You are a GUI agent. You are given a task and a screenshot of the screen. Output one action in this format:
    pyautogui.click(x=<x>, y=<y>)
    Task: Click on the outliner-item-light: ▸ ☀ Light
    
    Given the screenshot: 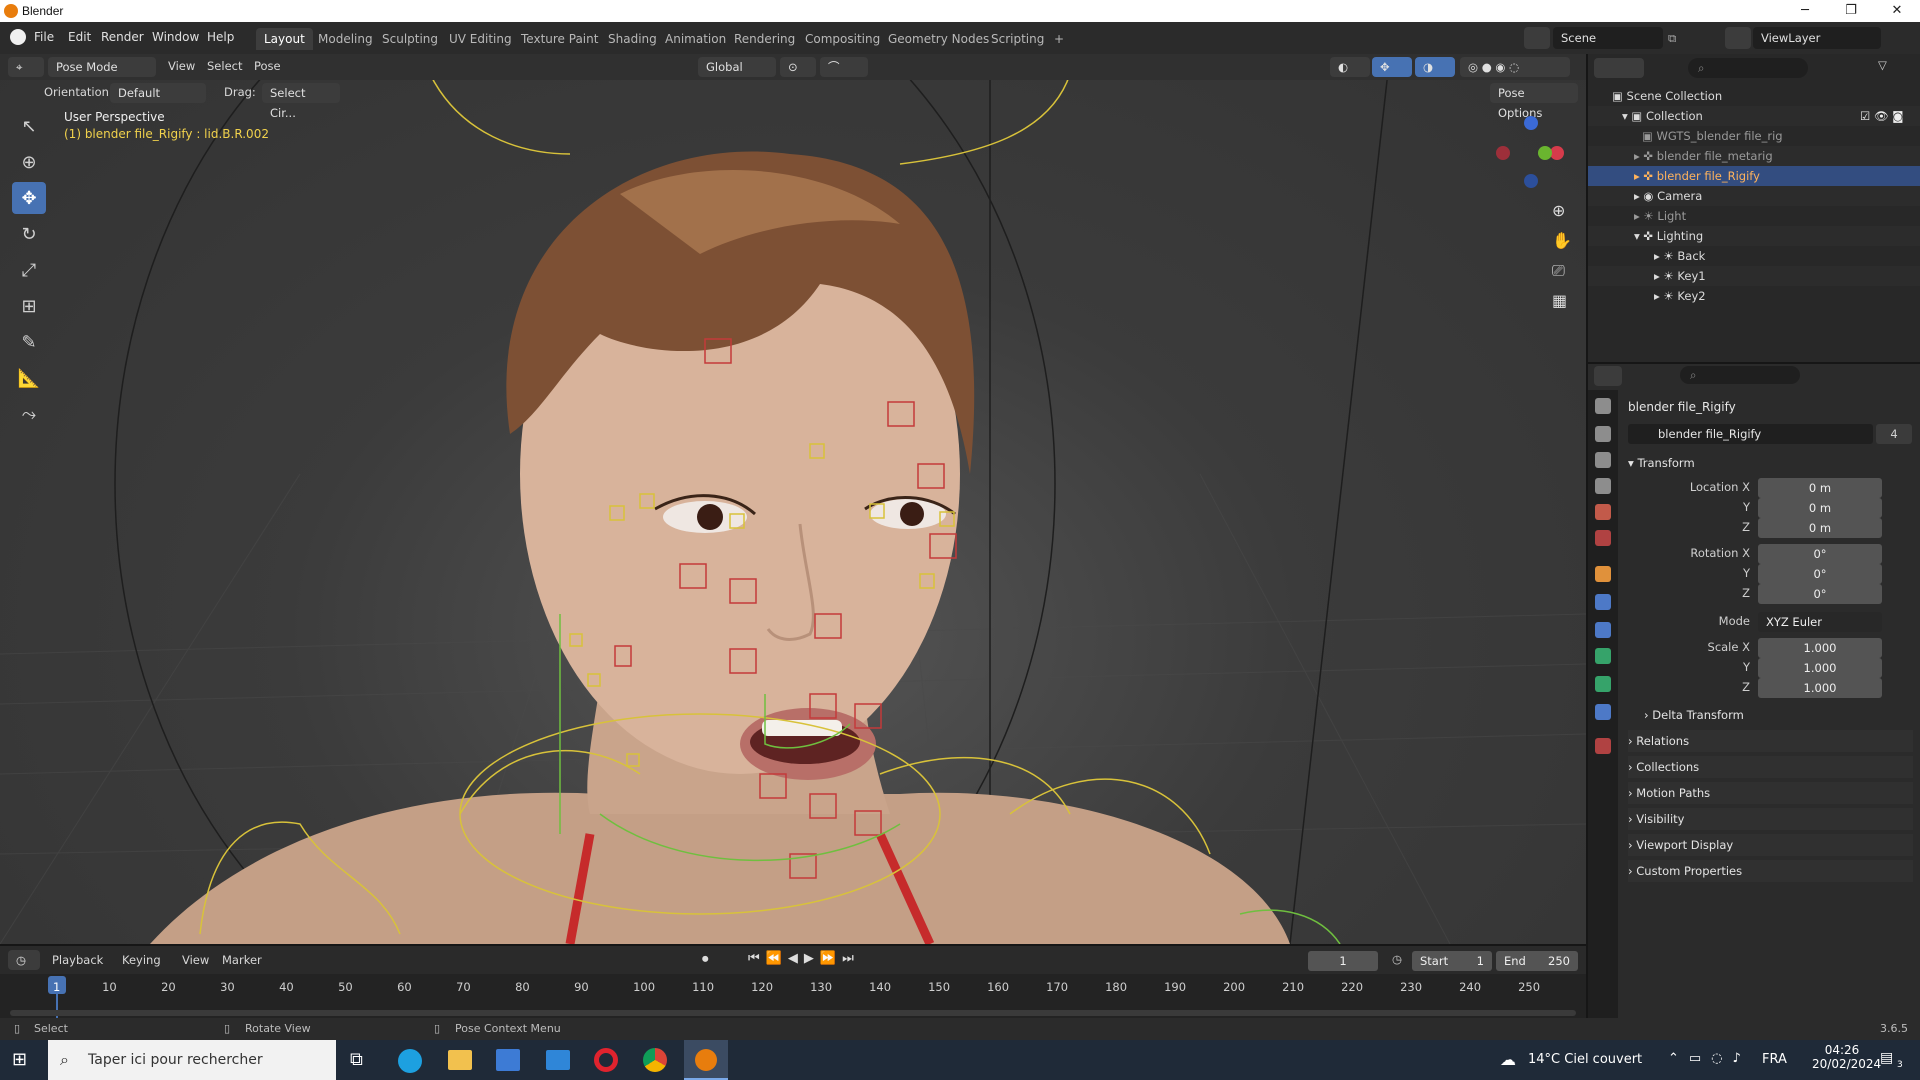 What is the action you would take?
    pyautogui.click(x=1754, y=216)
    